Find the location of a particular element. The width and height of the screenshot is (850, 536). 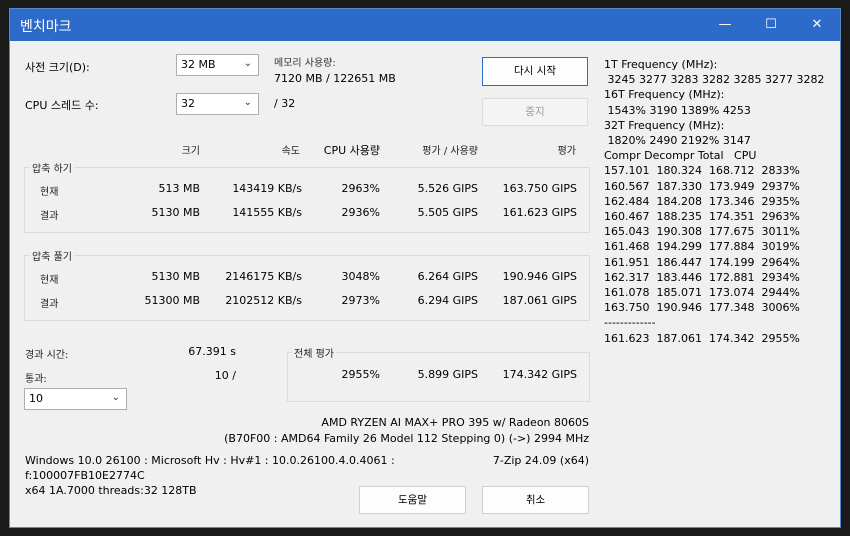

row-rating-usage: 5.505 GIPS is located at coordinates (447, 212).